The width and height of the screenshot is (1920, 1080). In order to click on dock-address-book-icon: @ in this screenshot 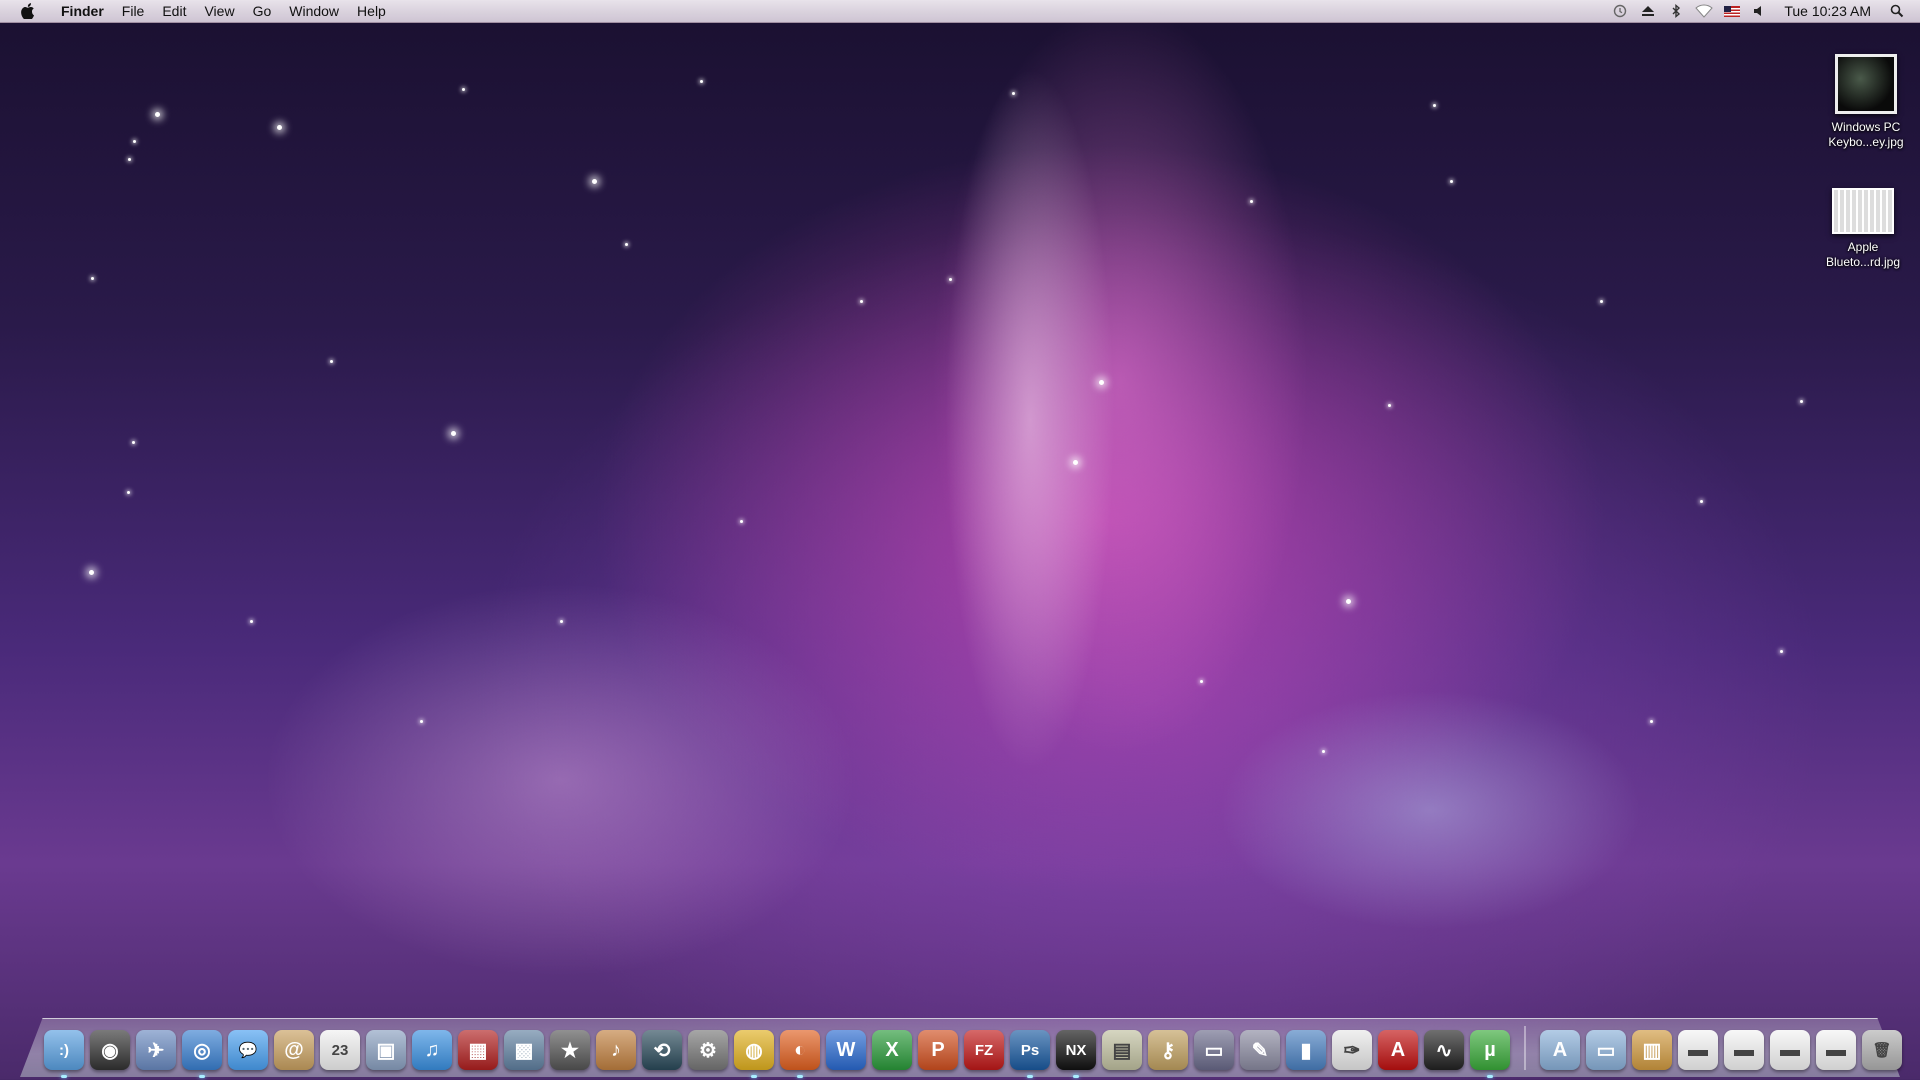, I will do `click(294, 1050)`.